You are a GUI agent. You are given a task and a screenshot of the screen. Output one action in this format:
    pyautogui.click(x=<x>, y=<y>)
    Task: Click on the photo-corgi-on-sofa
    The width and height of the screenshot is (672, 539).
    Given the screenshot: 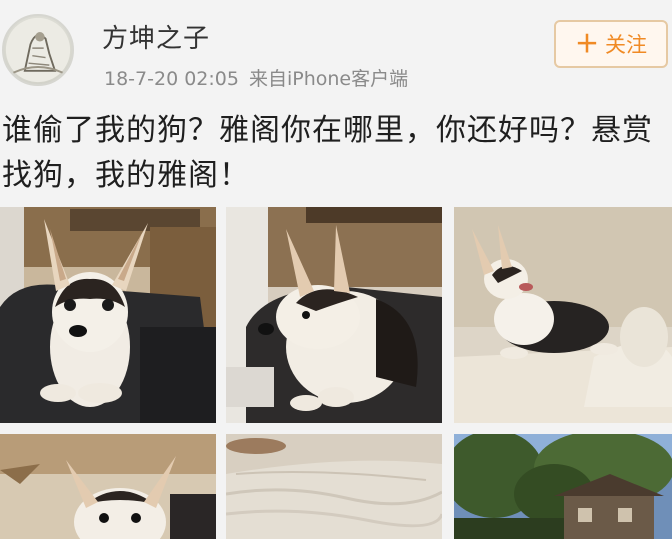 What is the action you would take?
    pyautogui.click(x=563, y=315)
    